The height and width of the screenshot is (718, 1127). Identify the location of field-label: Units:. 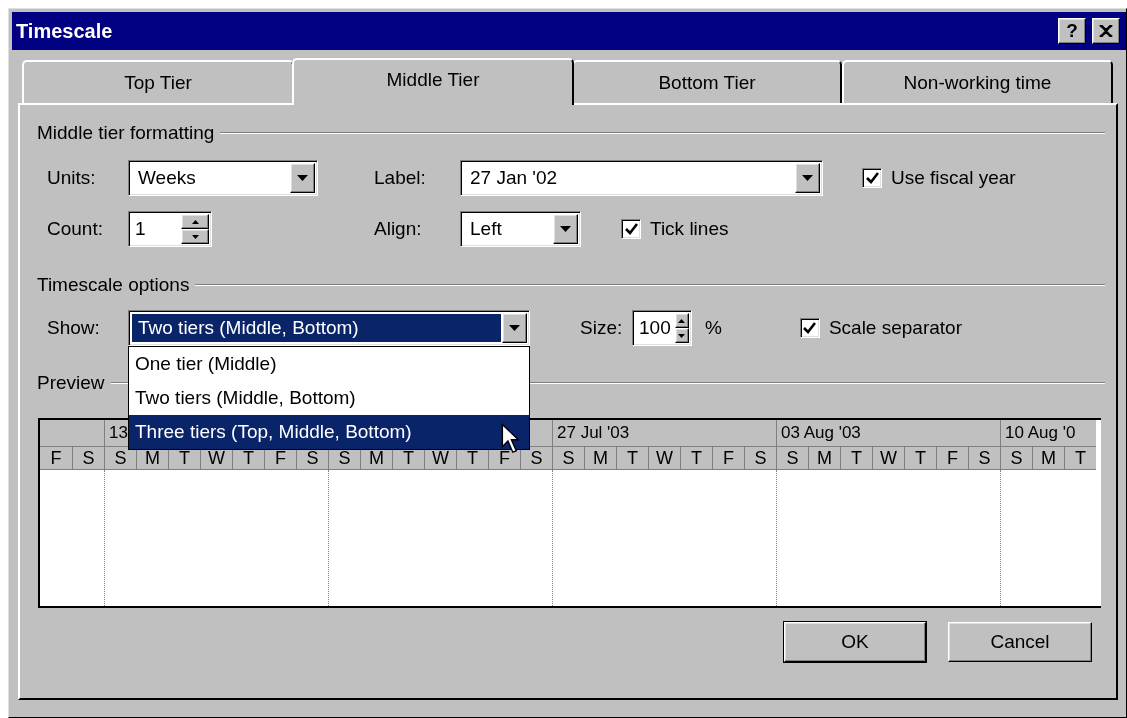
(72, 178).